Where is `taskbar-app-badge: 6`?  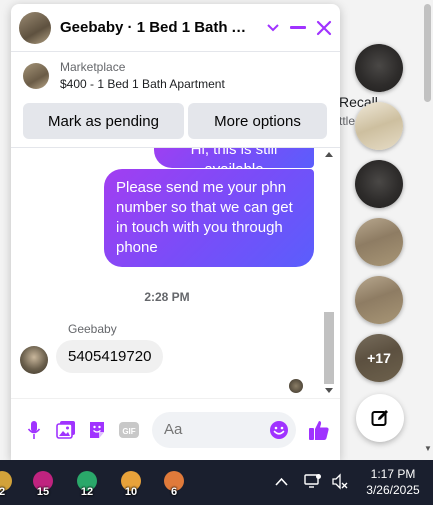
taskbar-app-badge: 6 is located at coordinates (174, 492).